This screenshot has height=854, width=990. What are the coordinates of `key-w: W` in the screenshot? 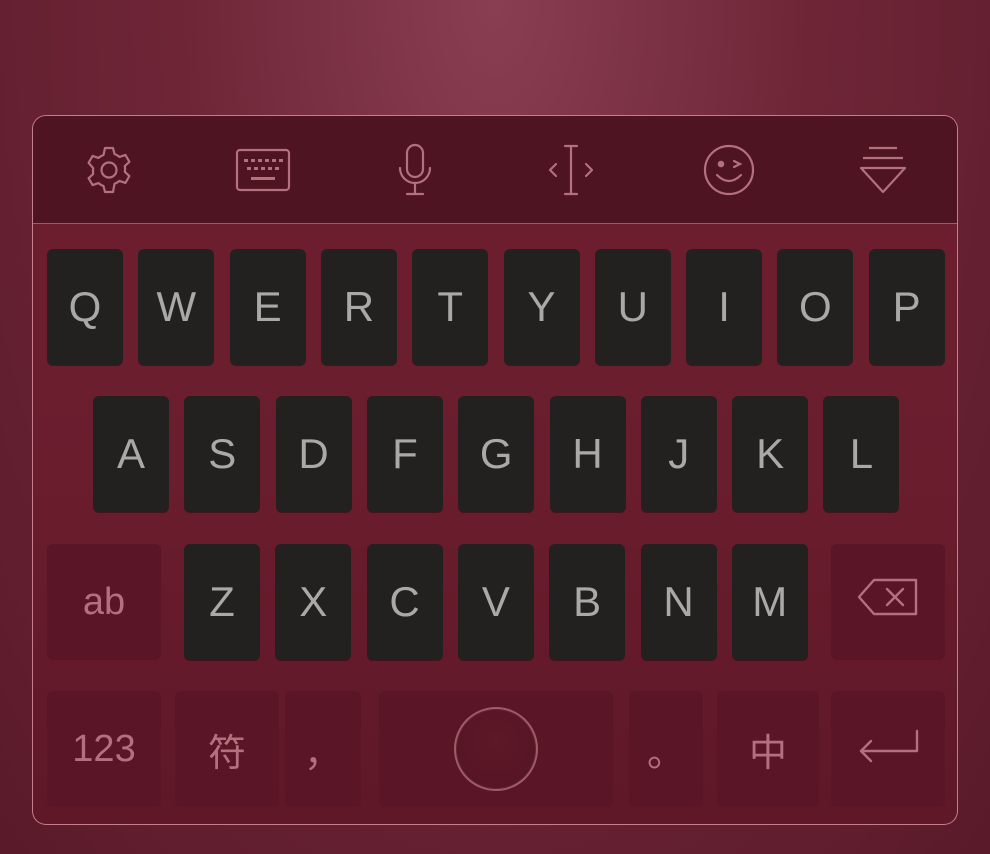 It's located at (176, 307).